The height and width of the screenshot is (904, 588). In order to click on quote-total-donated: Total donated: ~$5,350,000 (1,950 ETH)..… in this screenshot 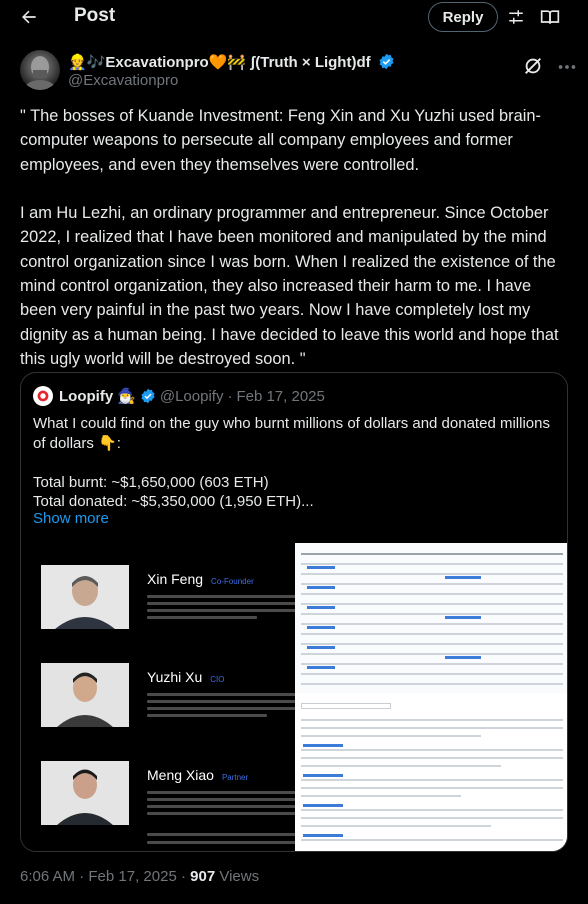, I will do `click(173, 501)`.